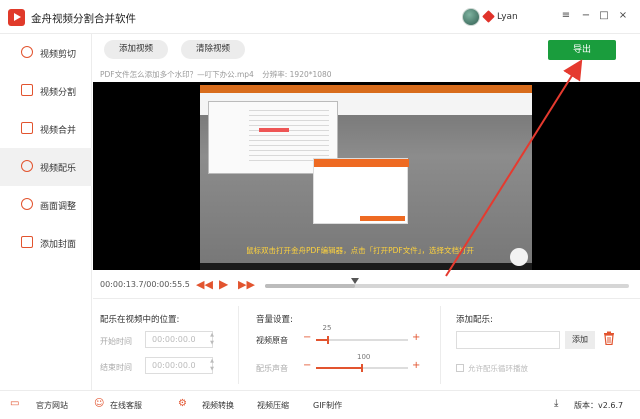 The image size is (640, 419). What do you see at coordinates (58, 131) in the screenshot?
I see `sidebar-item-label: 视频合并` at bounding box center [58, 131].